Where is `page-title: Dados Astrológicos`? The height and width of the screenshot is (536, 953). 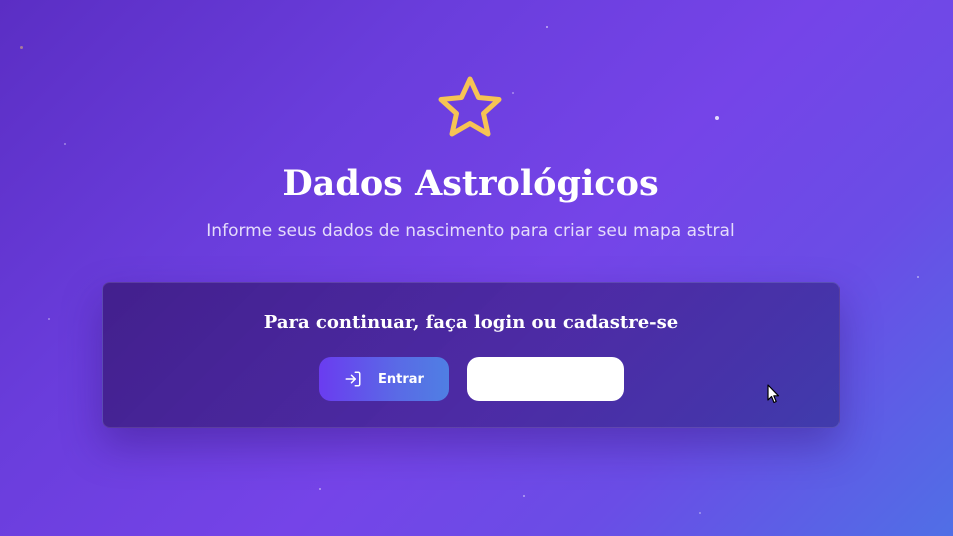
page-title: Dados Astrológicos is located at coordinates (470, 183).